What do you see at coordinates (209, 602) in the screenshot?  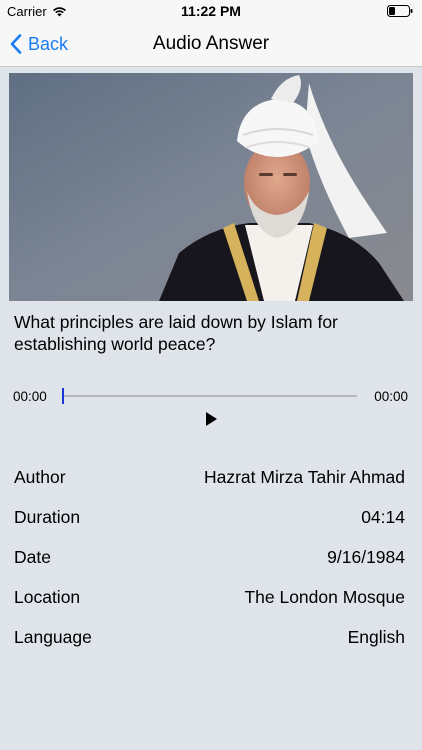 I see `detail-row-location: Location The London Mosque` at bounding box center [209, 602].